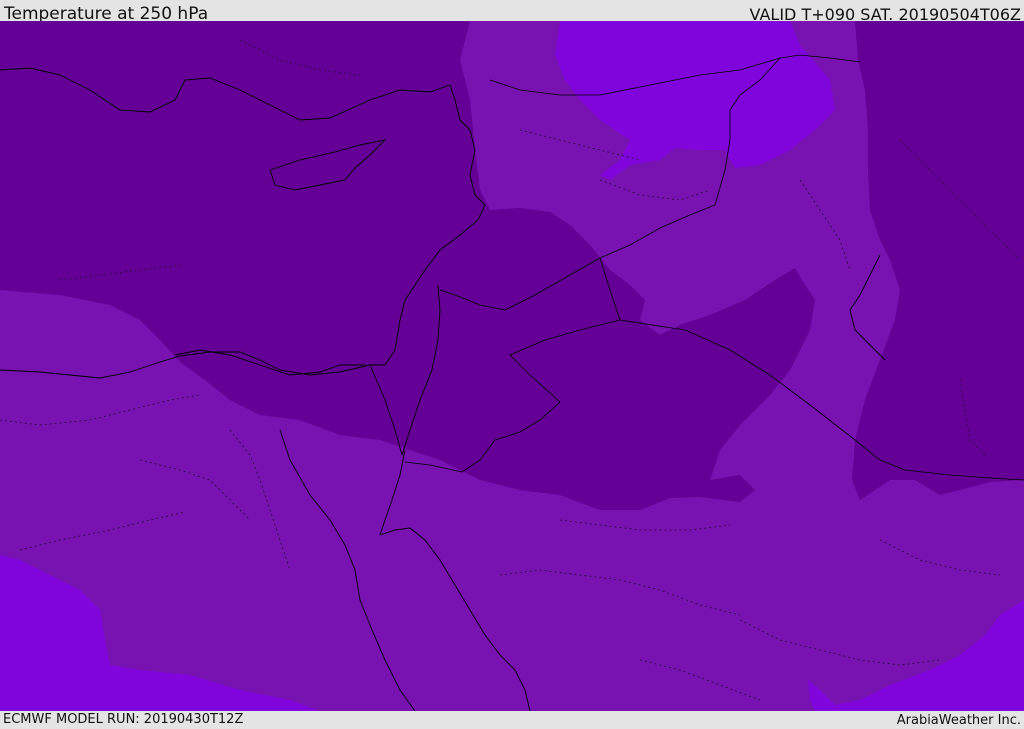 The height and width of the screenshot is (729, 1024). What do you see at coordinates (123, 719) in the screenshot?
I see `model-run: ECMWF MODEL RUN: 20190430T12Z` at bounding box center [123, 719].